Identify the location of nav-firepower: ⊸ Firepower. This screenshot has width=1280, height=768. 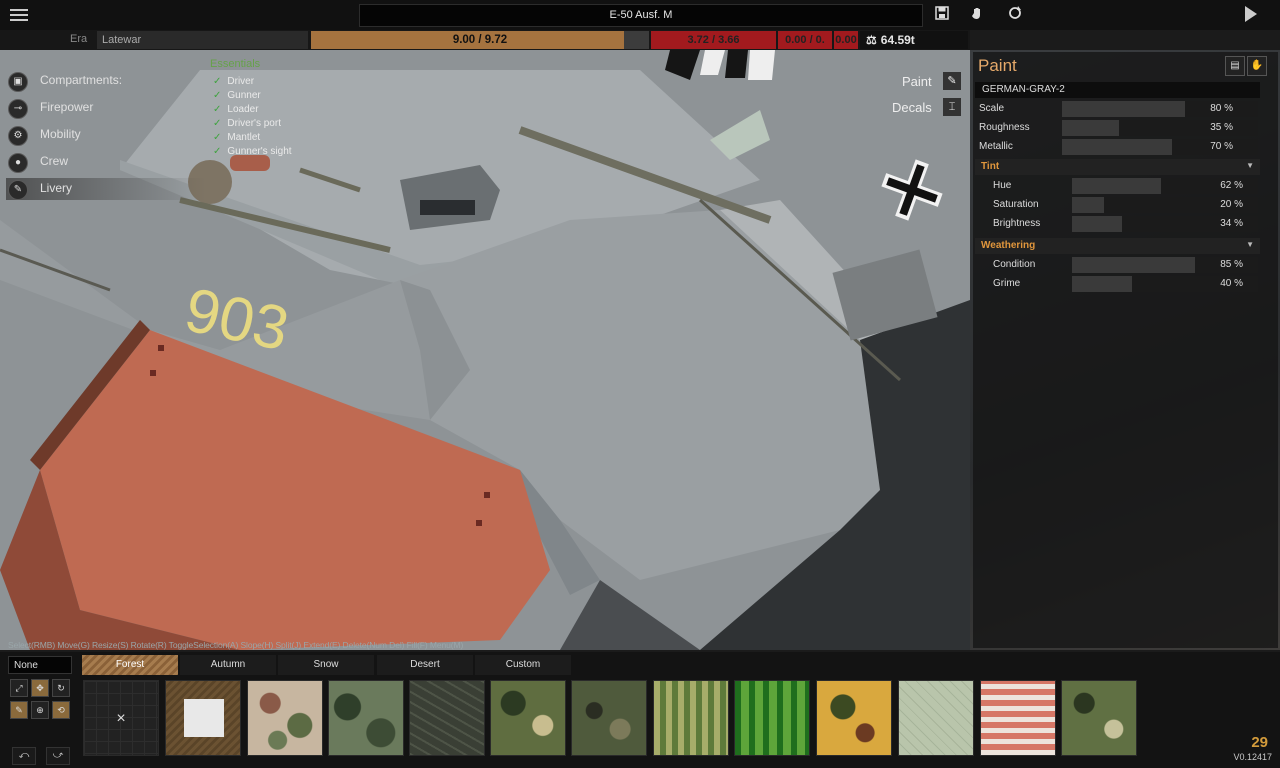
(106, 108).